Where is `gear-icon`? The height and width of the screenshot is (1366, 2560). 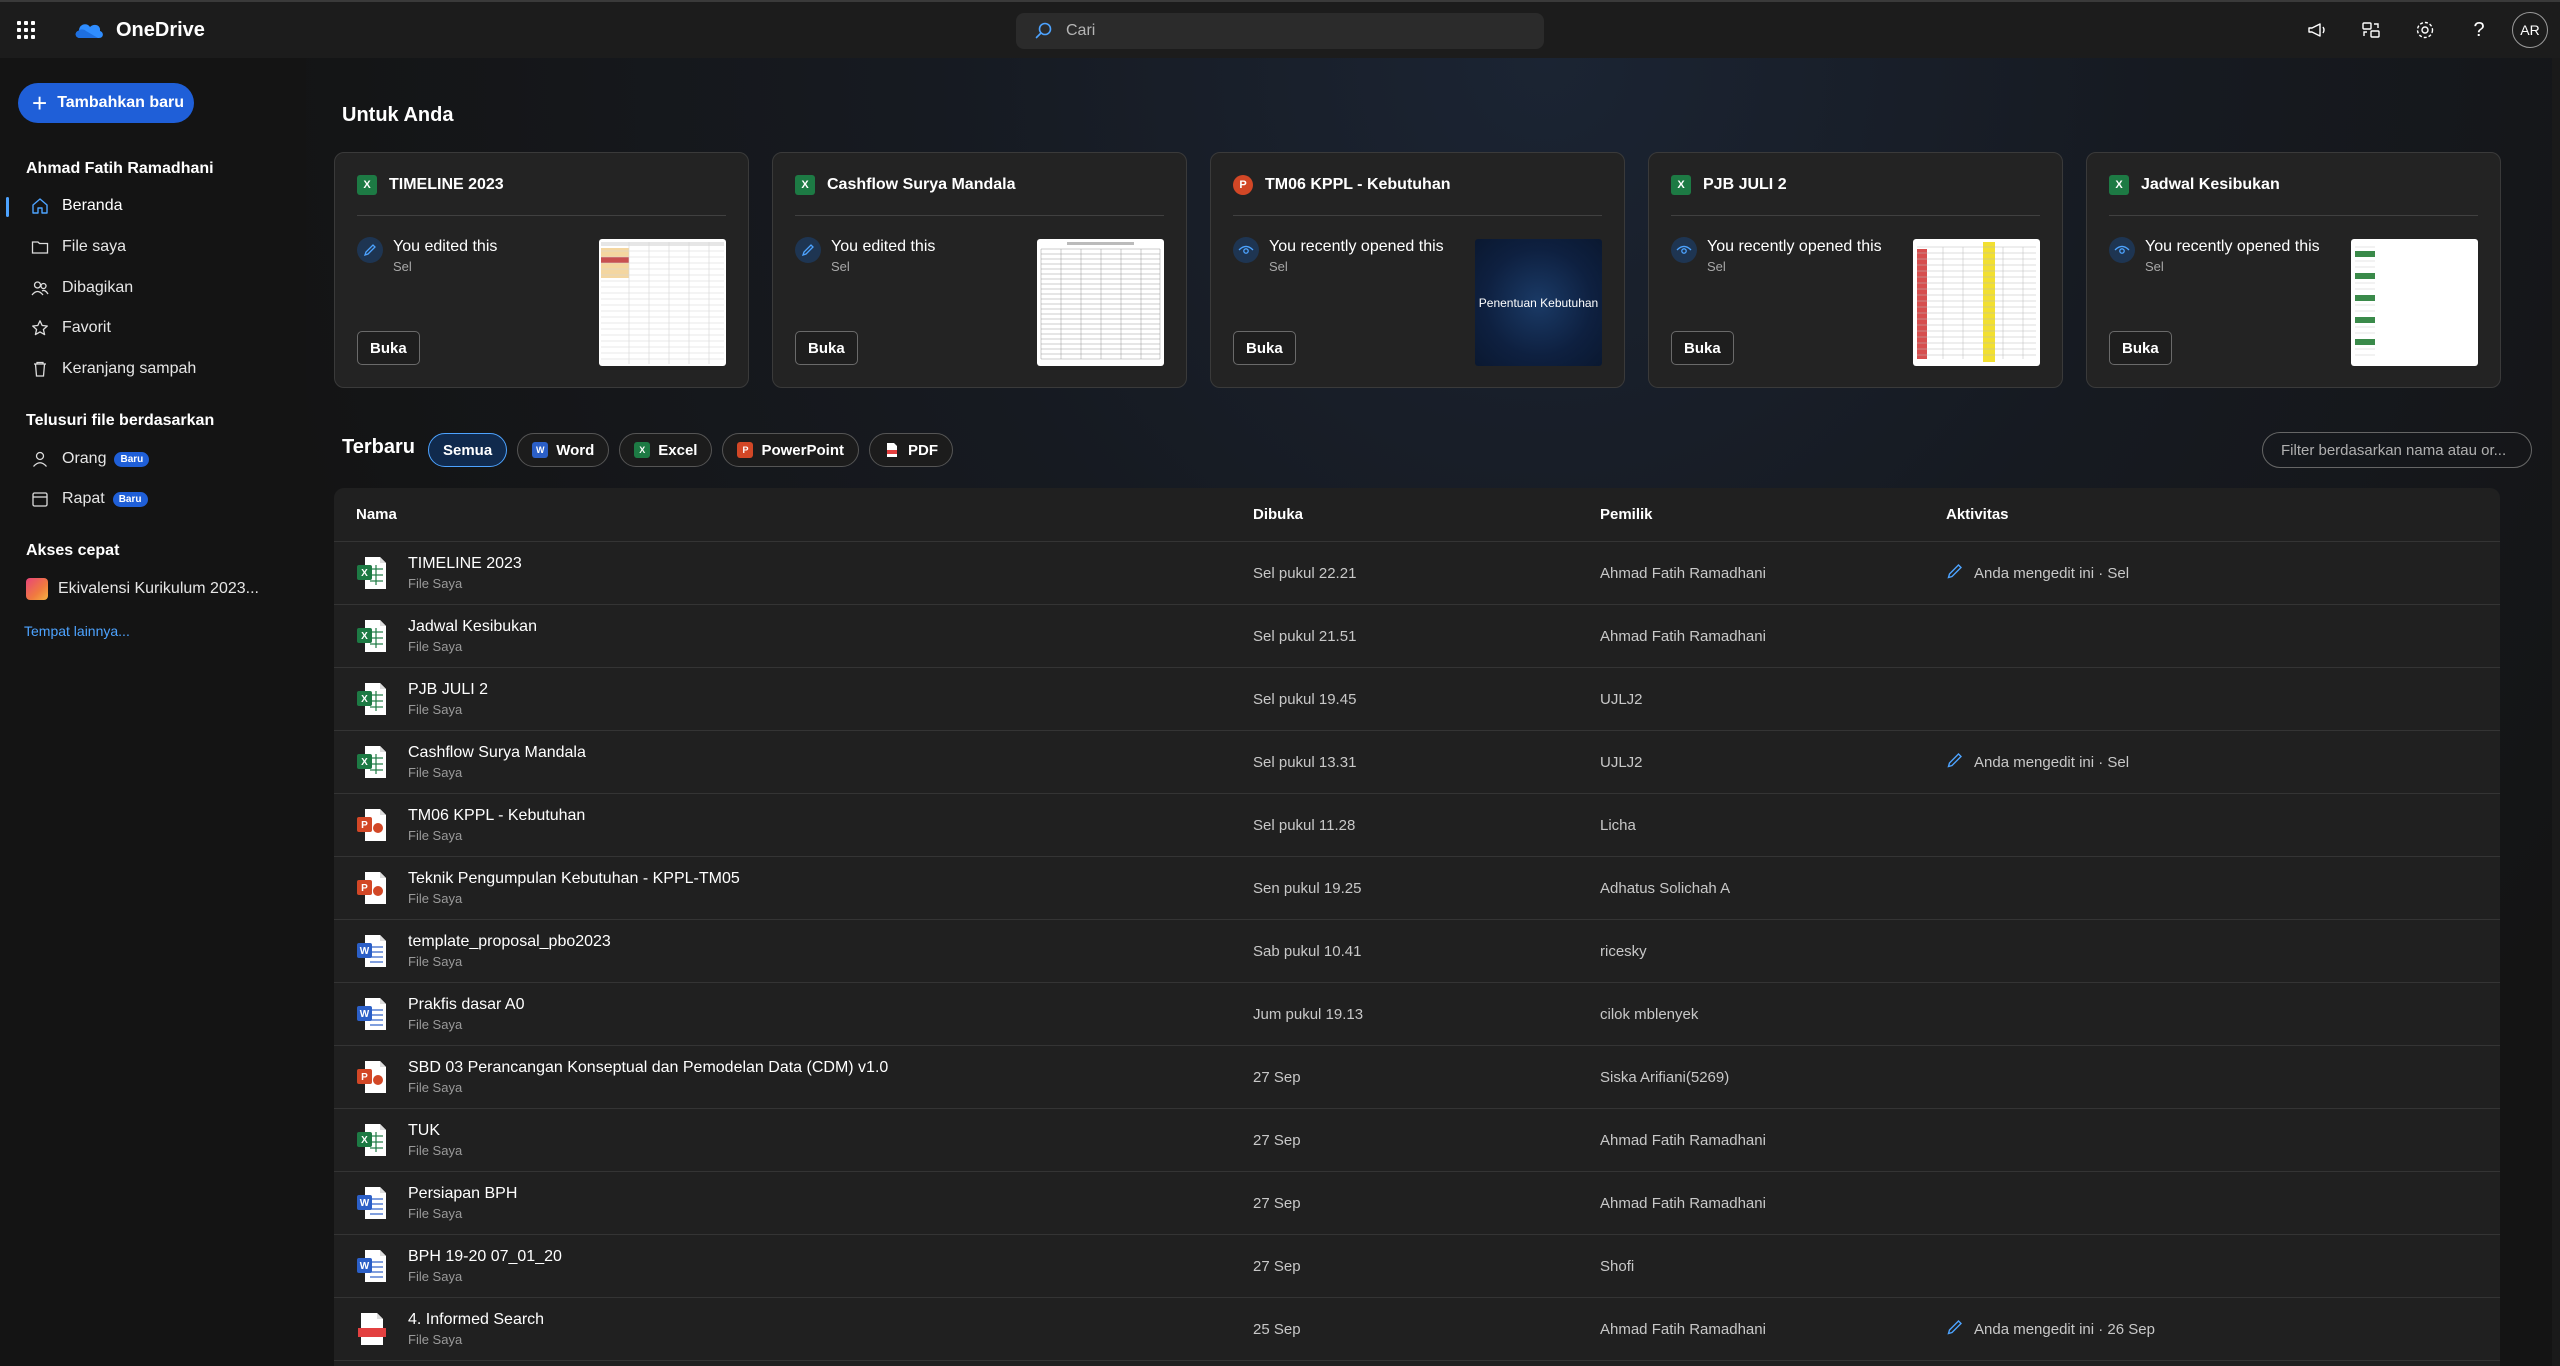
gear-icon is located at coordinates (2425, 30).